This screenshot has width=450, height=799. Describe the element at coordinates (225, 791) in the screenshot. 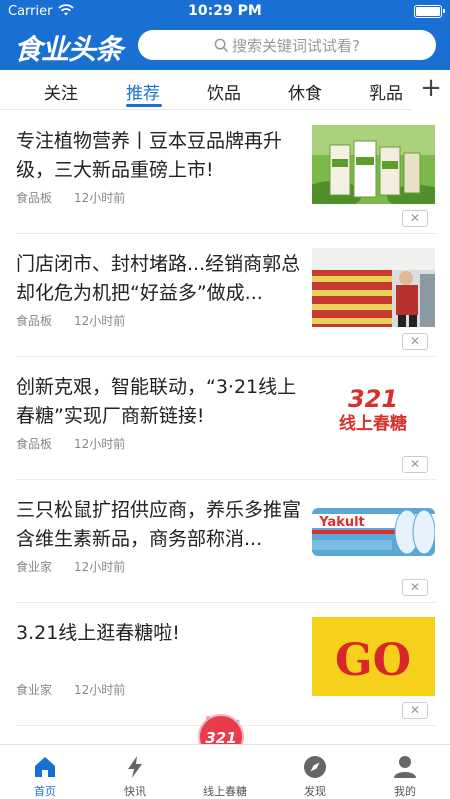

I see `tabbar-label: 线上春糖` at that location.